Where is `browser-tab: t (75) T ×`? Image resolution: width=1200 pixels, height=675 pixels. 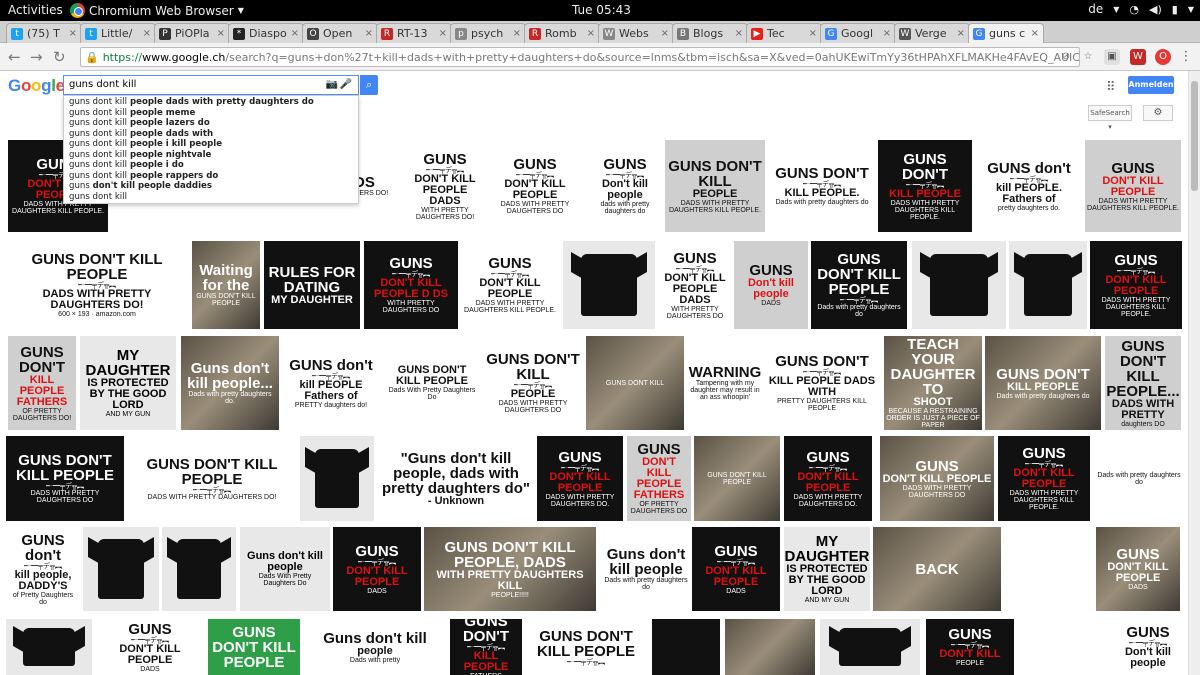
browser-tab: t (75) T × is located at coordinates (44, 33).